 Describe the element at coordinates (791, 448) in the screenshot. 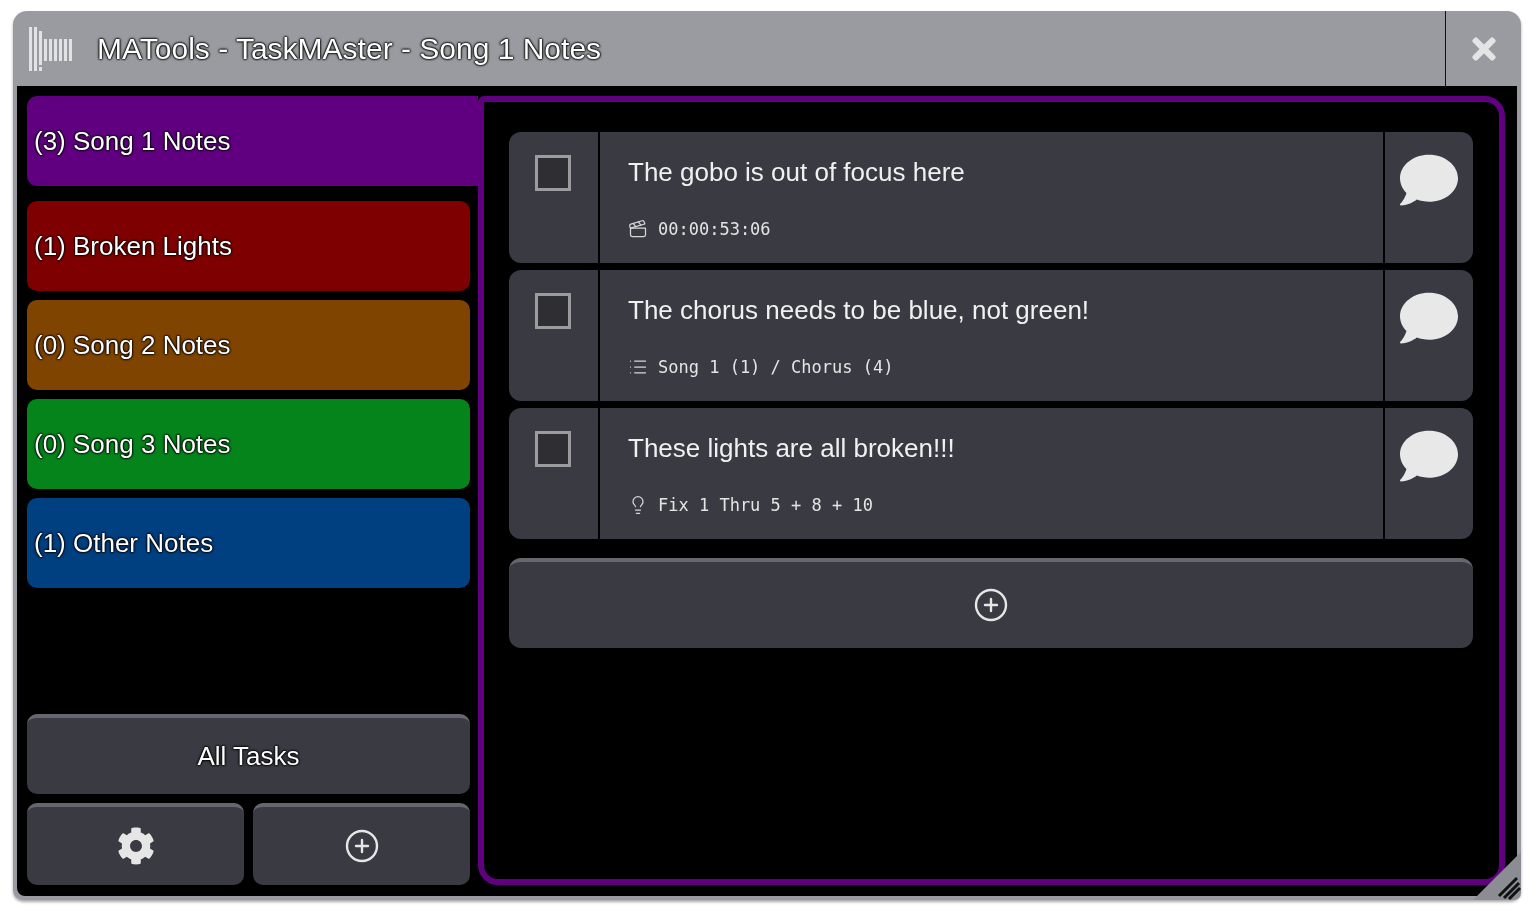

I see `task-title: These lights are all broken!!!` at that location.